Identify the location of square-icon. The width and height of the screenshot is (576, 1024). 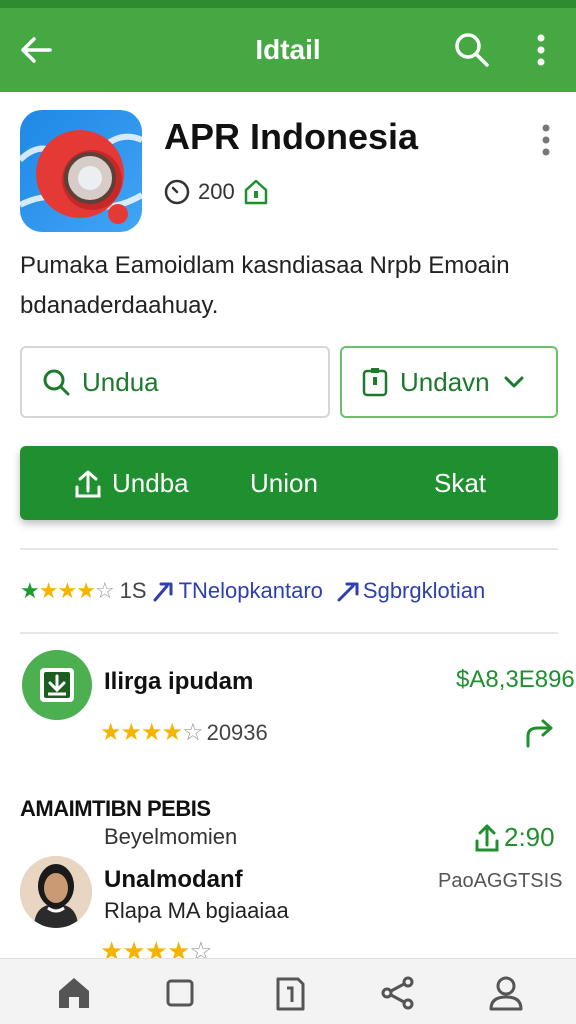
(180, 993).